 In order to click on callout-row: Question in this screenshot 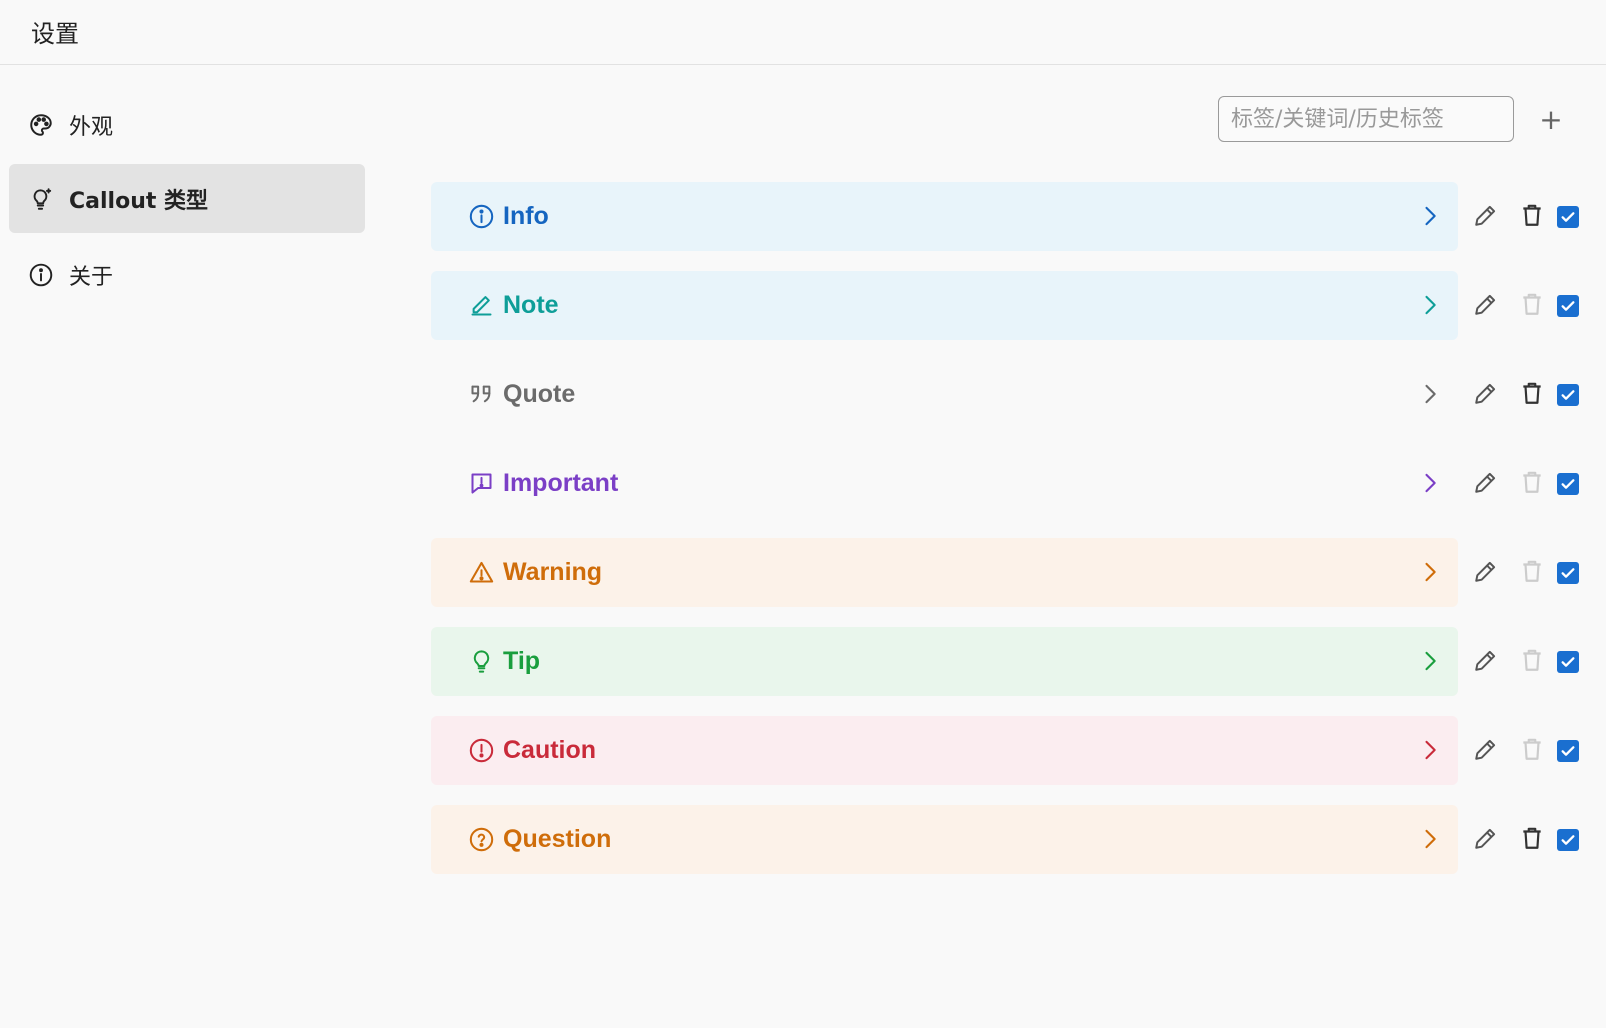, I will do `click(1011, 839)`.